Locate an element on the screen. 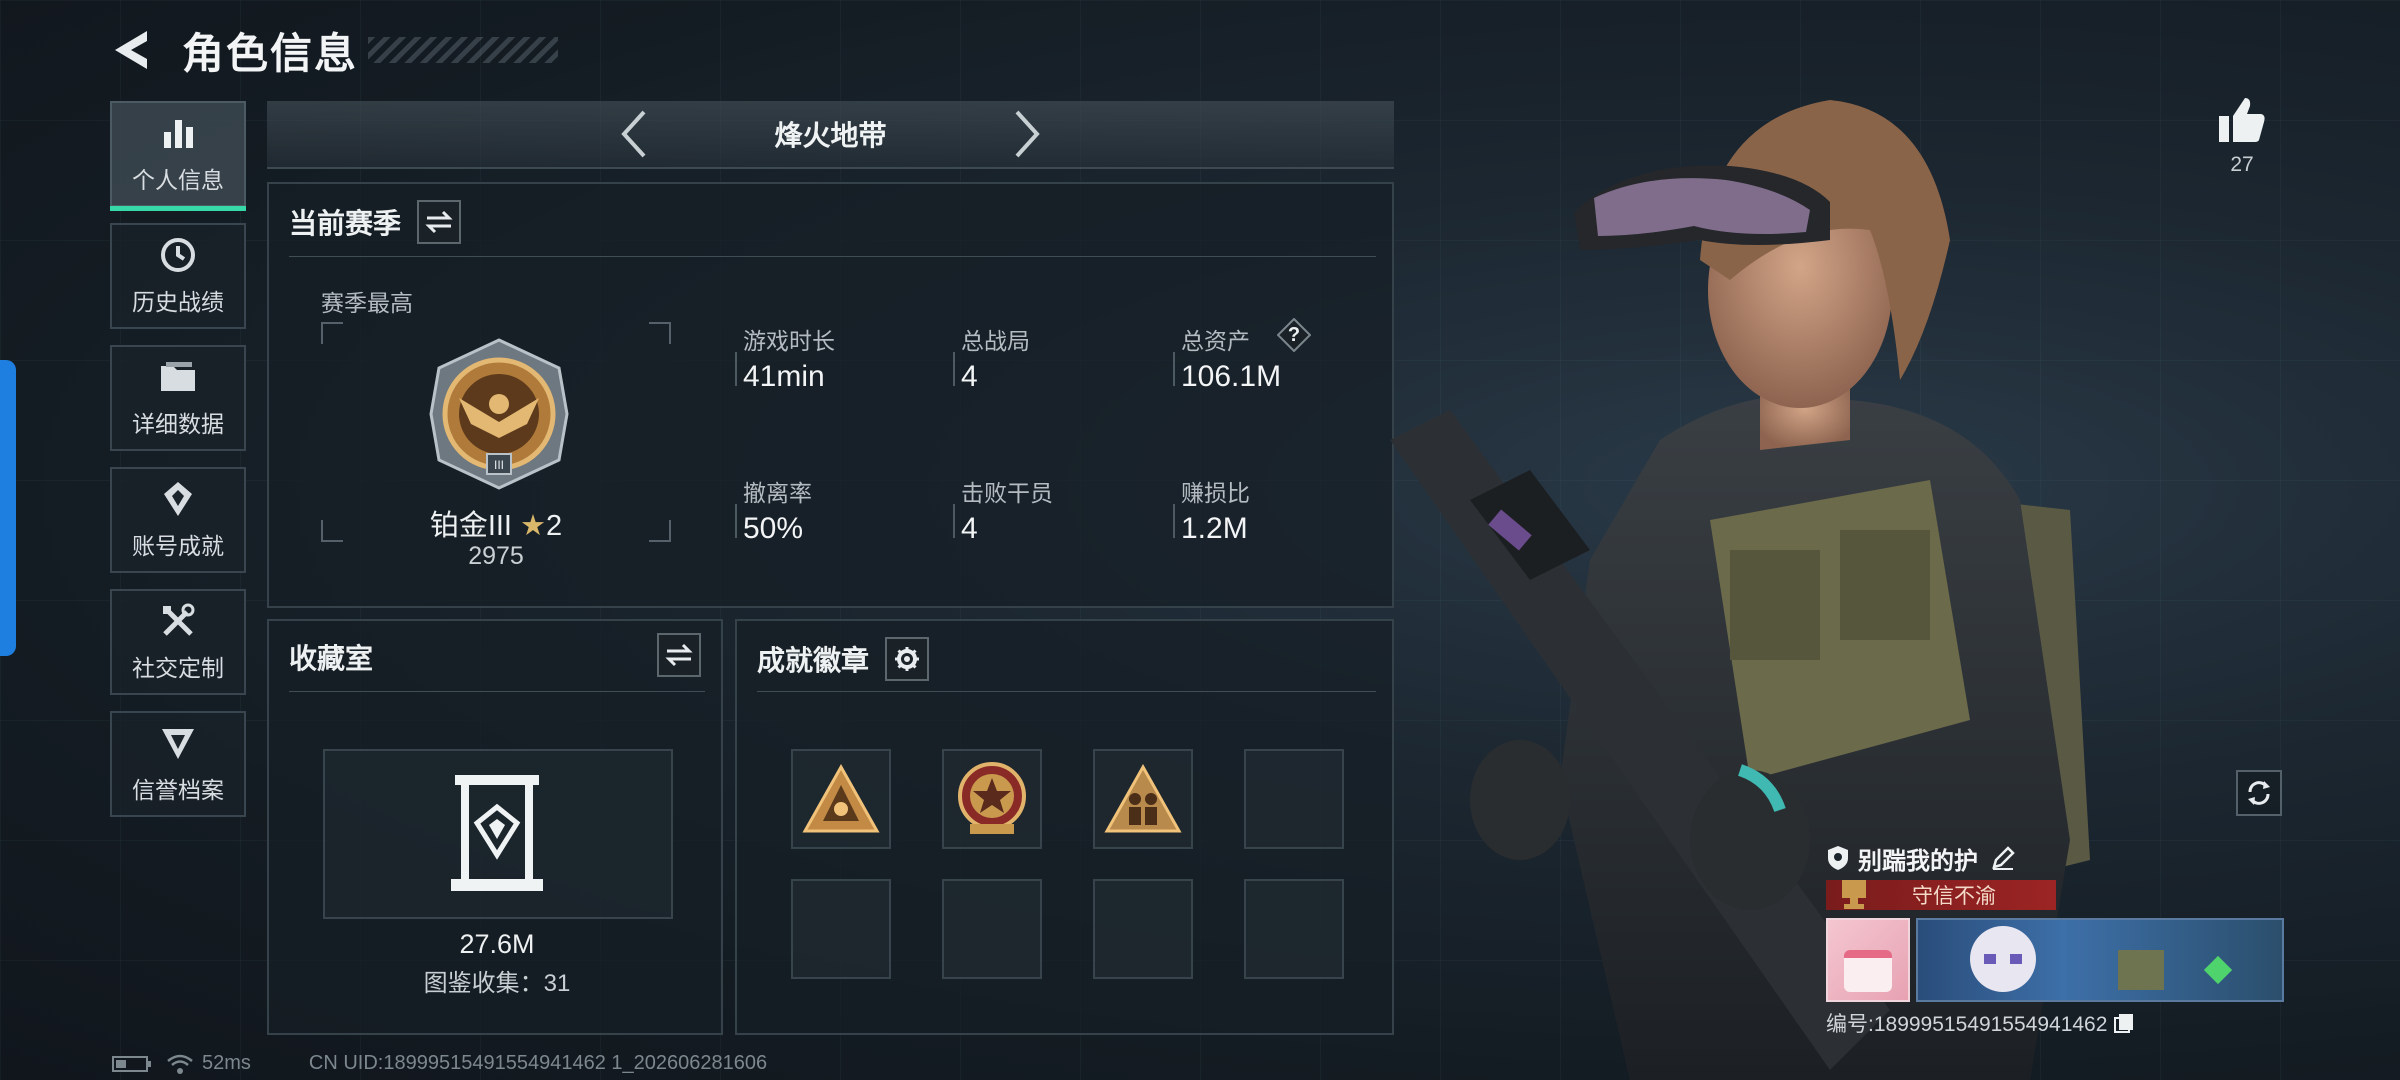 The image size is (2400, 1080). sidebar-item-credit-record: 信誉档案 is located at coordinates (178, 764).